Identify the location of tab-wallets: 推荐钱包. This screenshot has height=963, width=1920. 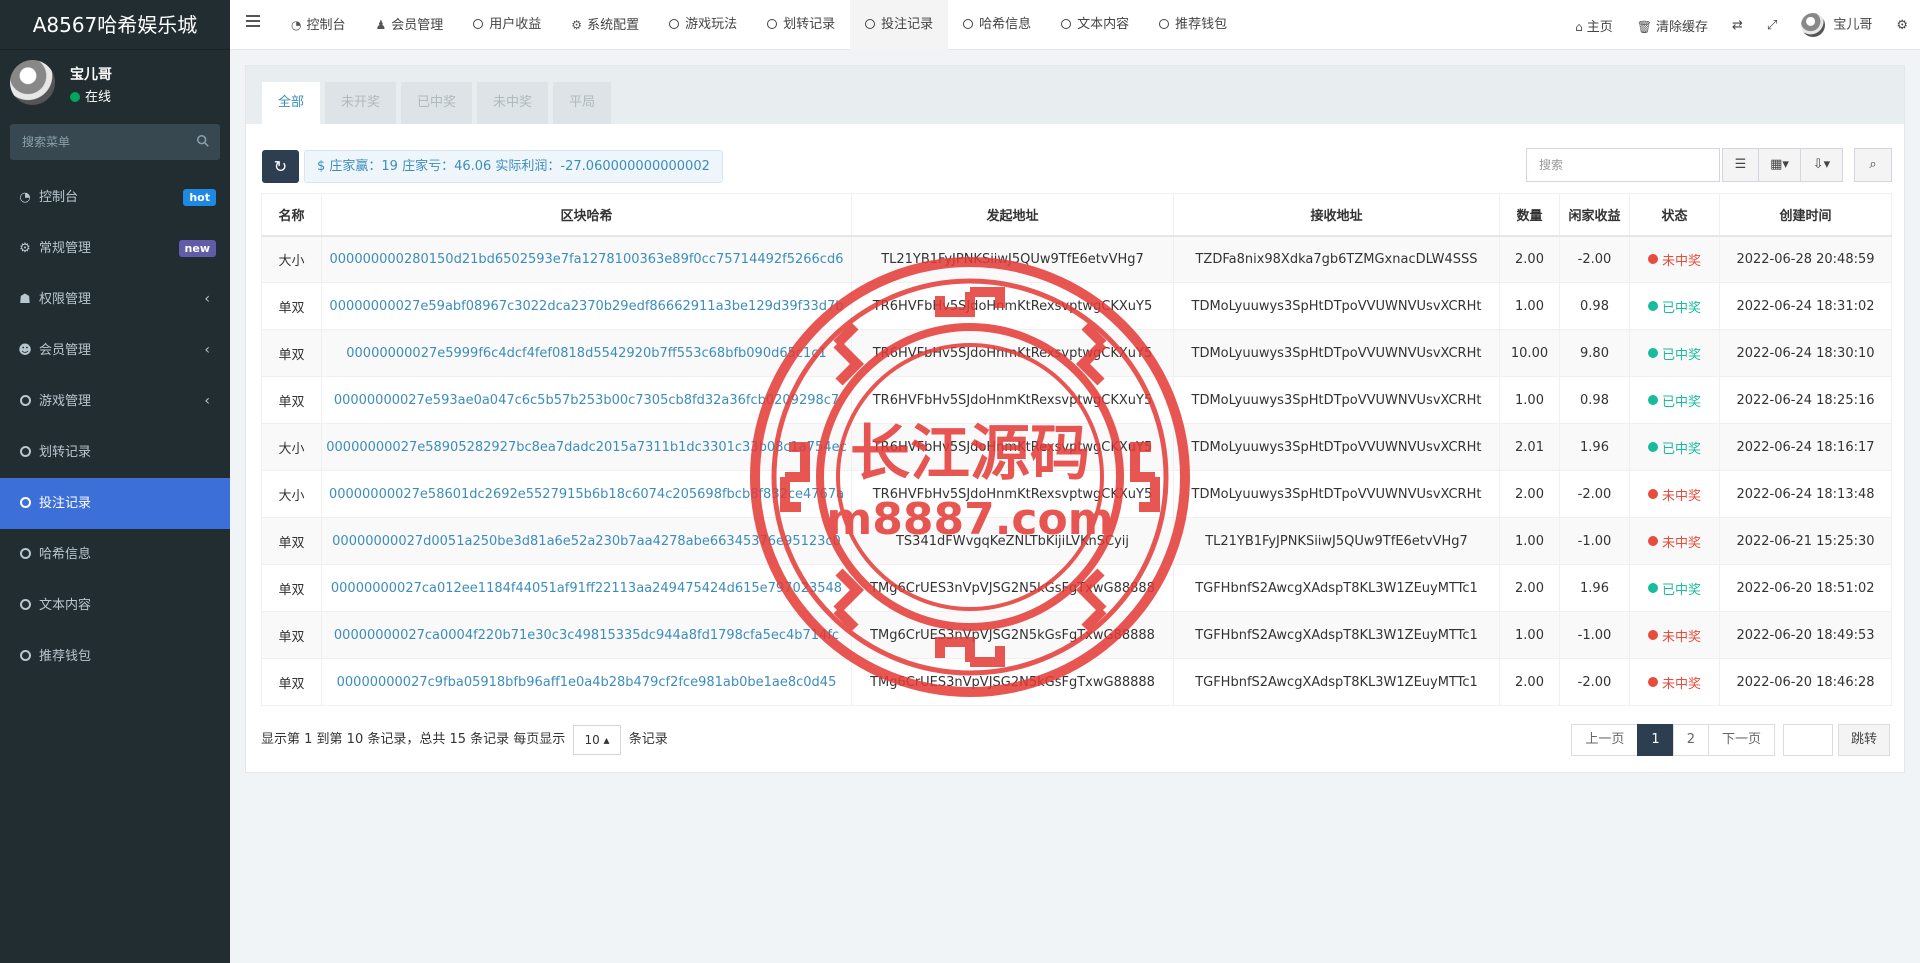
(1193, 25).